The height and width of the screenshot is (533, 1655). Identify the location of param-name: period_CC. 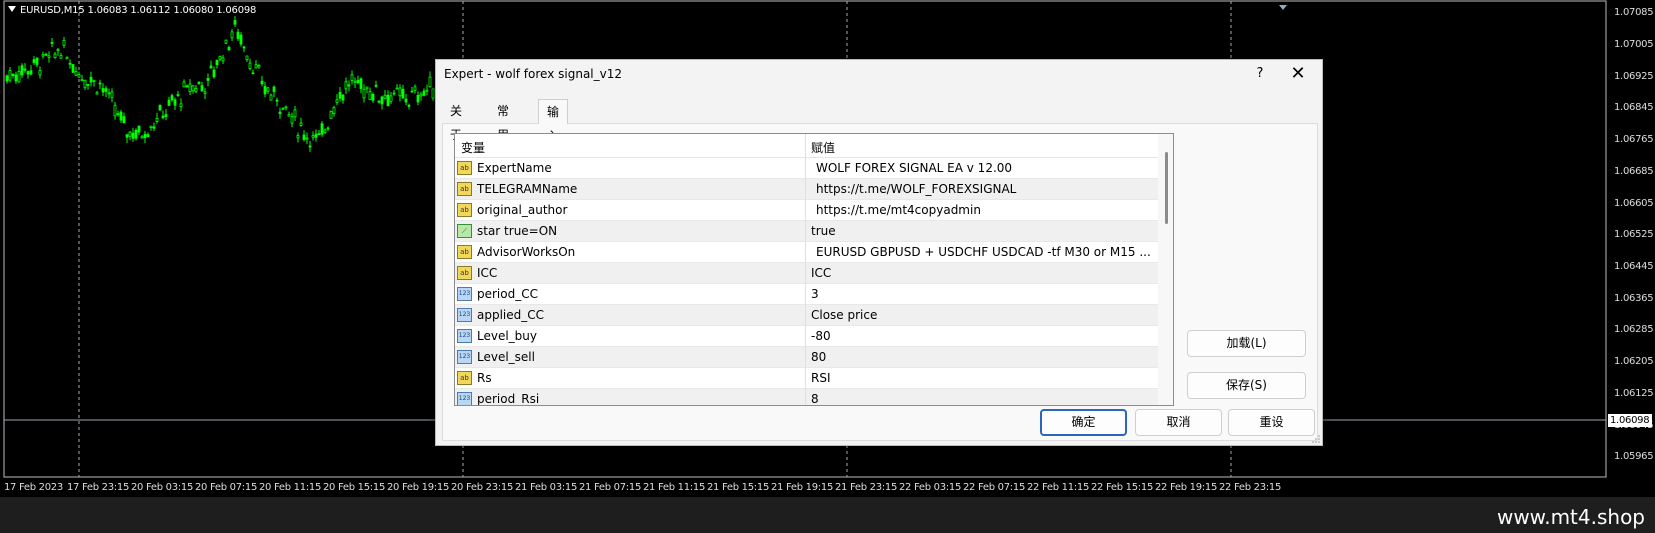
(507, 294).